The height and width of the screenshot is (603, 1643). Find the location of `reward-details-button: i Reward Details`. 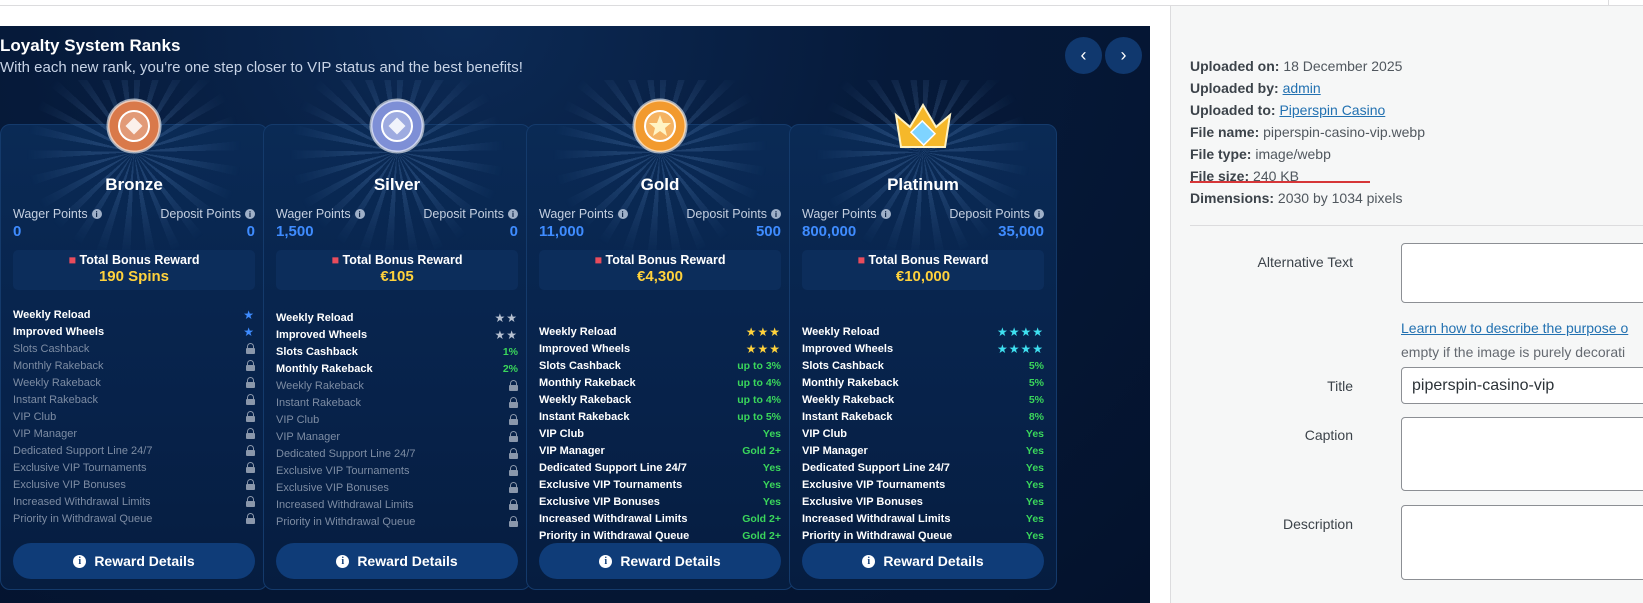

reward-details-button: i Reward Details is located at coordinates (660, 561).